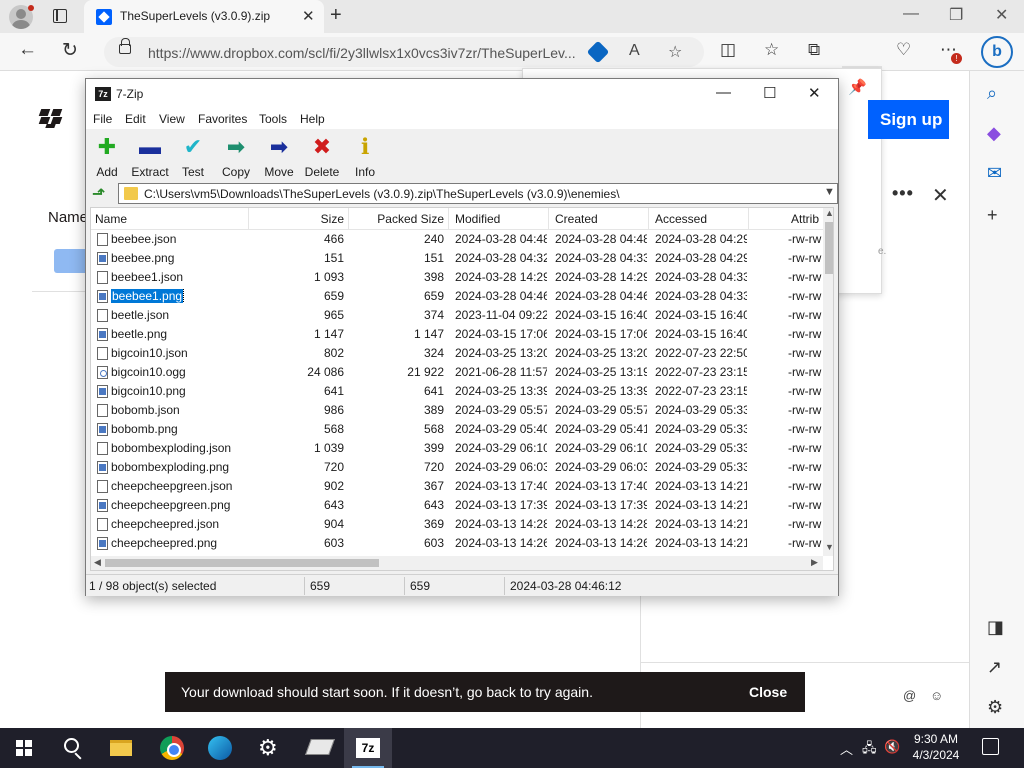 This screenshot has height=768, width=1024. What do you see at coordinates (857, 87) in the screenshot?
I see `pin-icon: 📌` at bounding box center [857, 87].